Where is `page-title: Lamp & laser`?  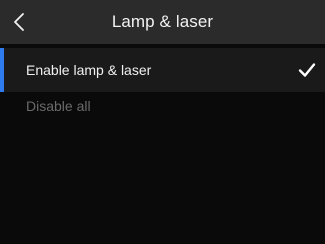
page-title: Lamp & laser is located at coordinates (162, 21).